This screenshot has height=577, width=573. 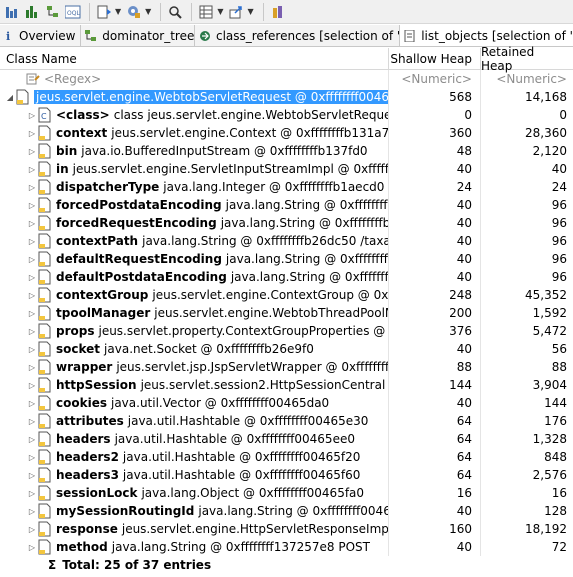 I want to click on total-label: Total: 25 of 37 entries, so click(x=137, y=565).